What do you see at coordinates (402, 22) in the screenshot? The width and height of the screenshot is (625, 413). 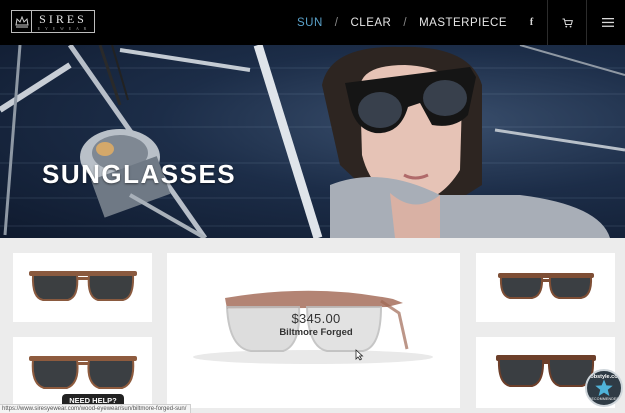 I see `main-nav: Sun / Clear / Masterpiece` at bounding box center [402, 22].